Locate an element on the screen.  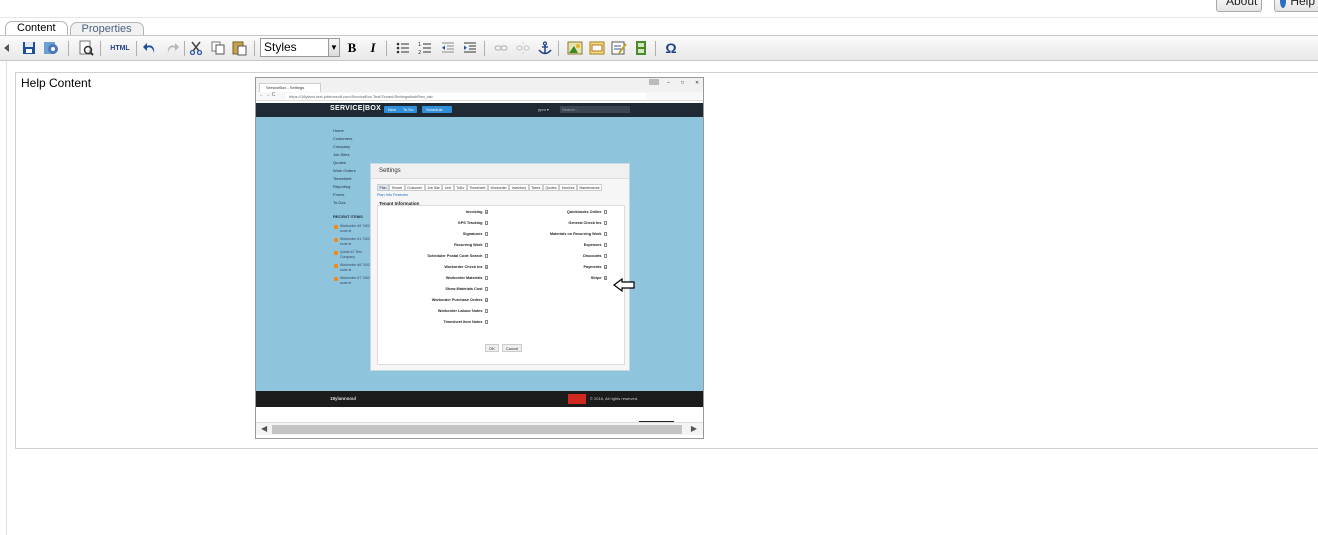
image-icon is located at coordinates (575, 48).